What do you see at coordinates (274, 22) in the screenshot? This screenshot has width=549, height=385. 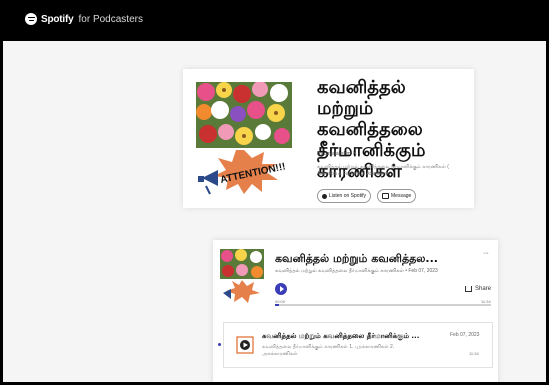 I see `top-navigation-bar: Spotify for Podcasters` at bounding box center [274, 22].